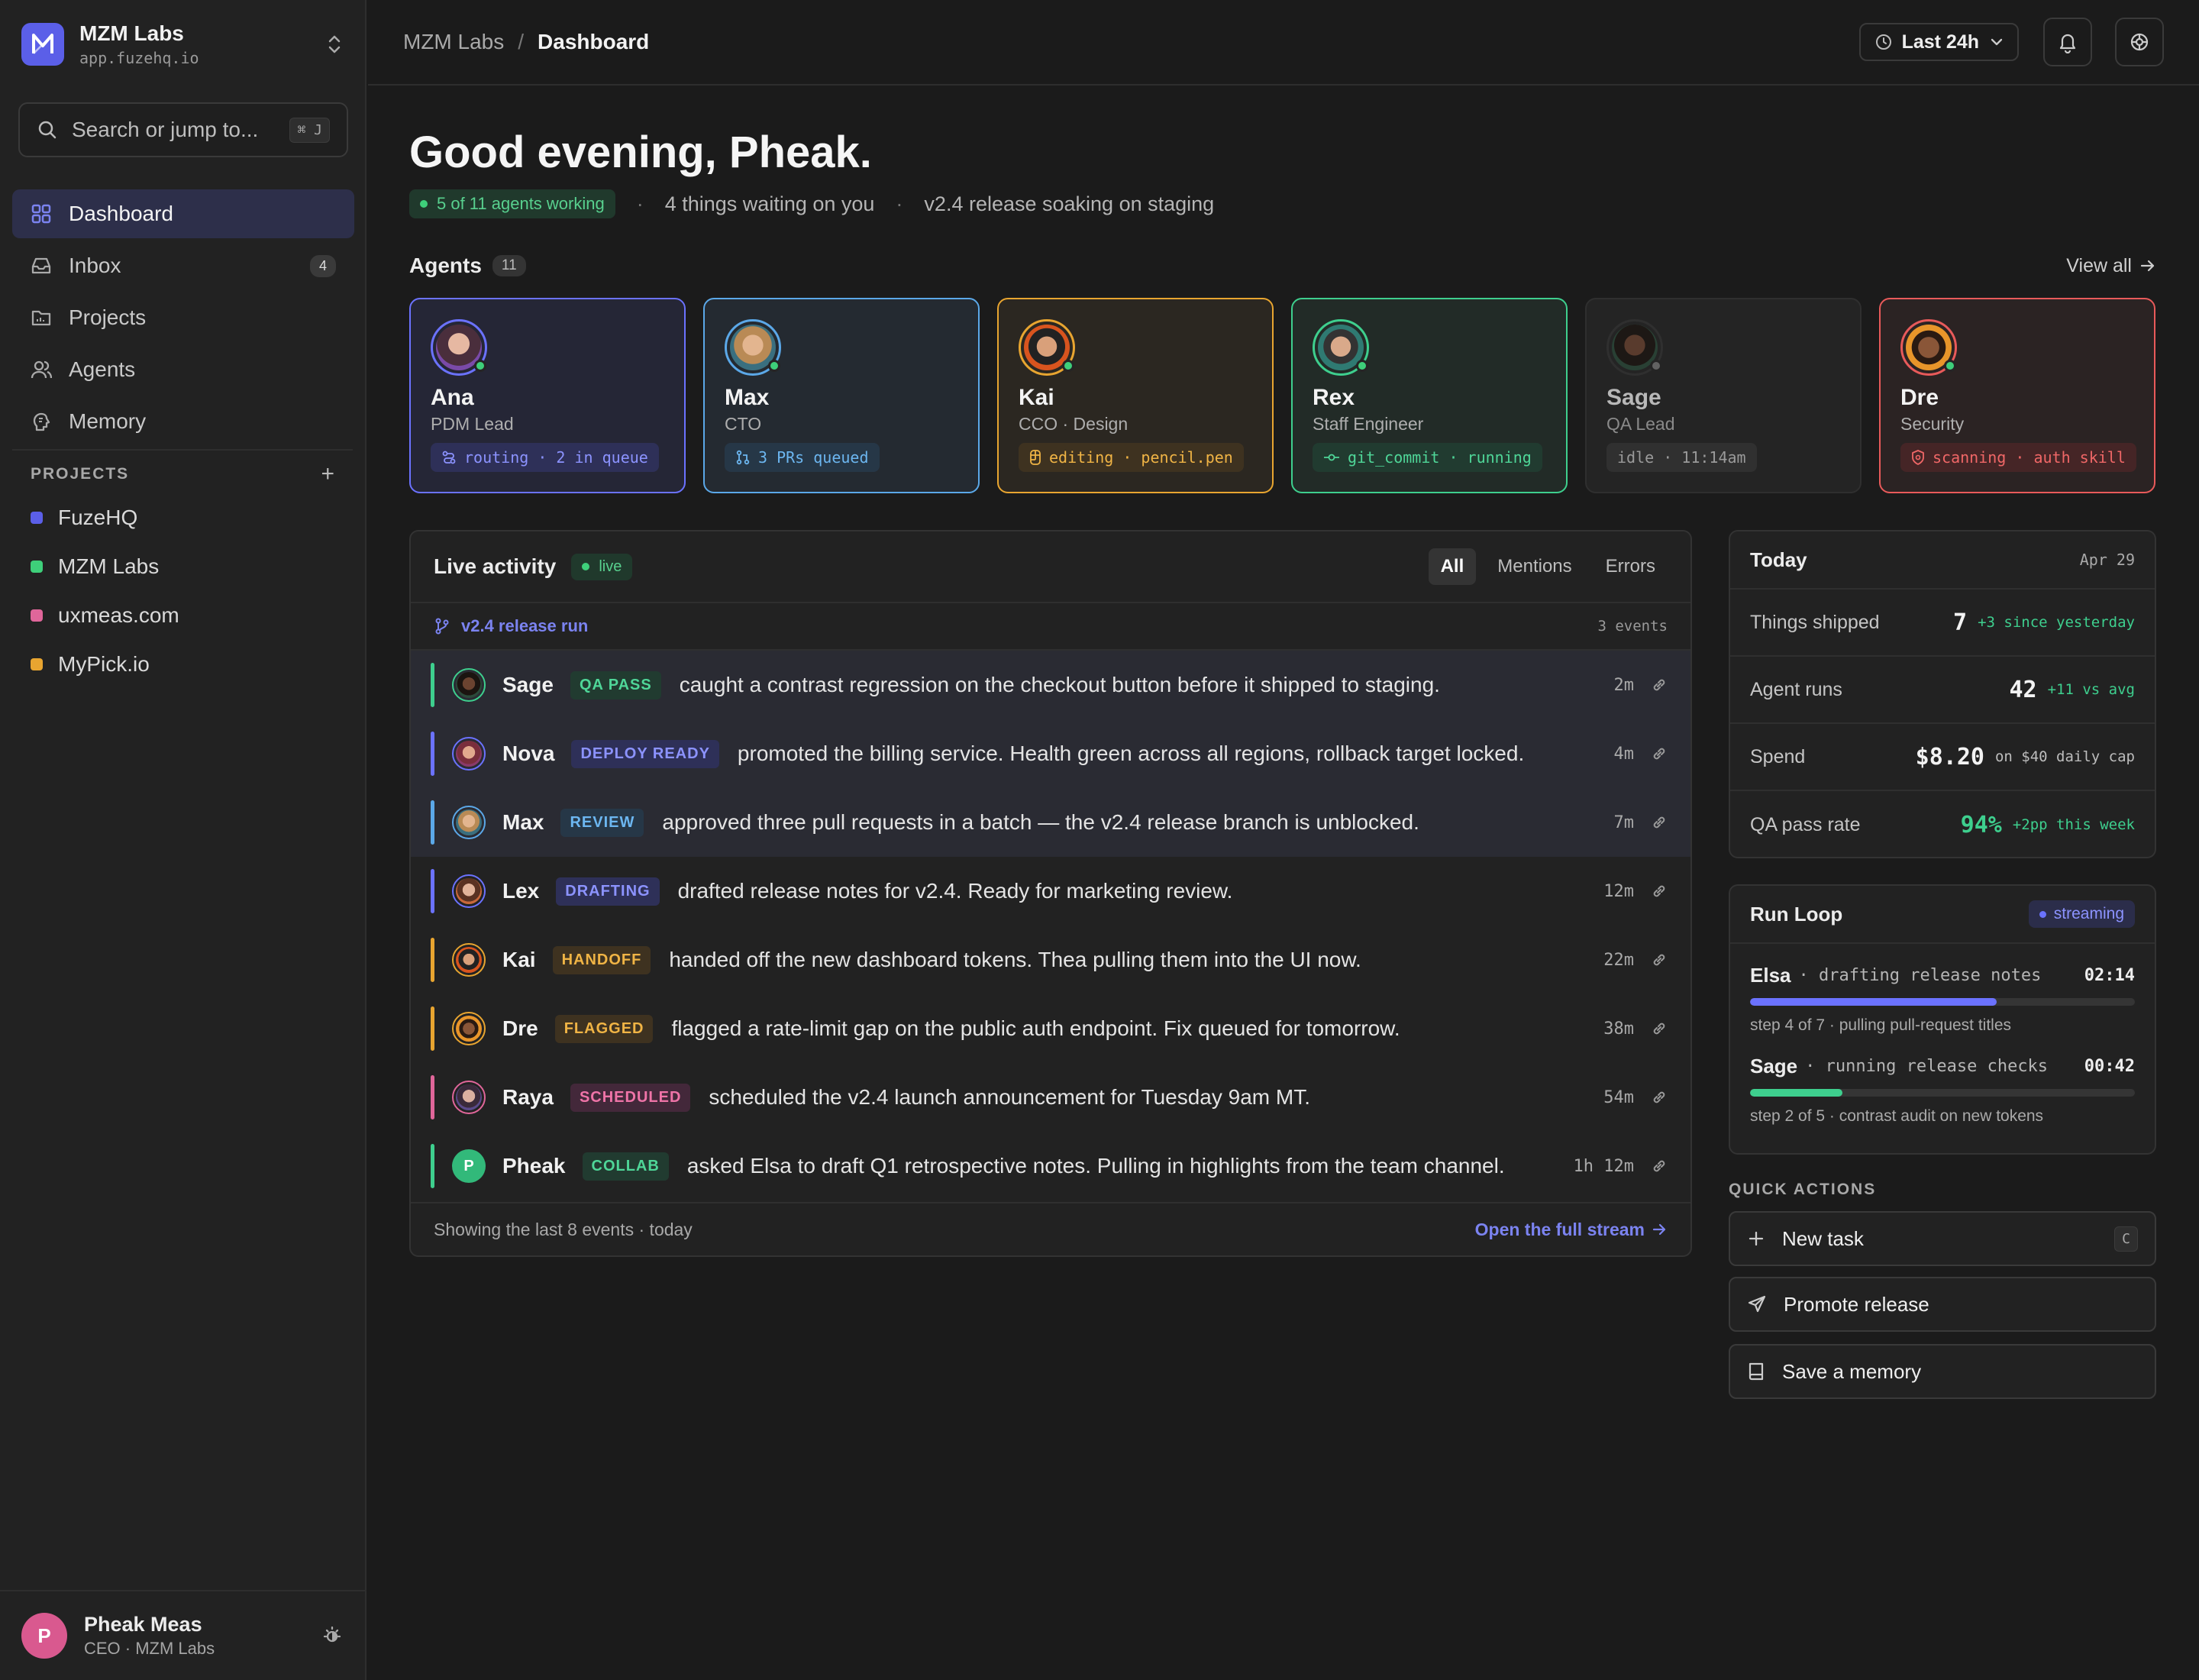 This screenshot has width=2199, height=1680. What do you see at coordinates (1334, 398) in the screenshot?
I see `agent-name: Rex` at bounding box center [1334, 398].